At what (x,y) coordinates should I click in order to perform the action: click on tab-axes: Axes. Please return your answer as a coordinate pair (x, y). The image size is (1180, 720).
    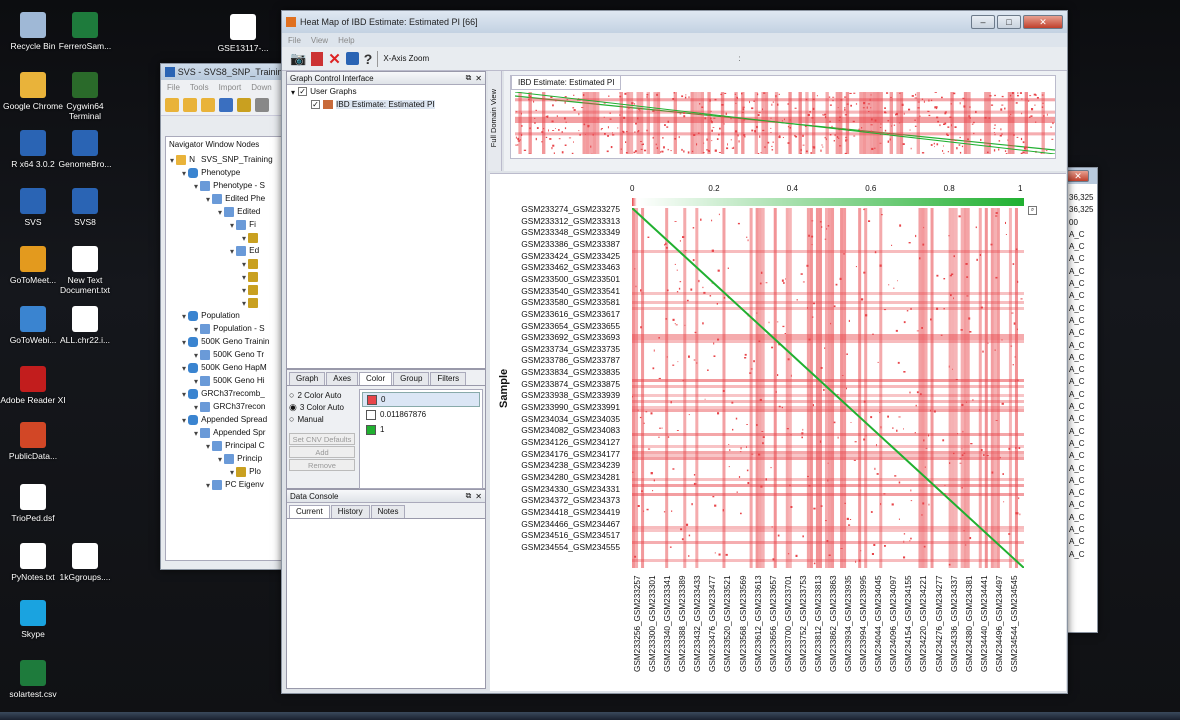
    Looking at the image, I should click on (342, 378).